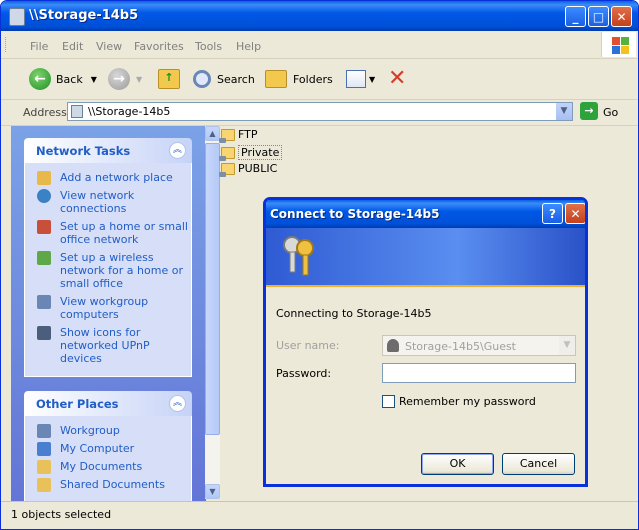  What do you see at coordinates (224, 79) in the screenshot?
I see `search-button: Search` at bounding box center [224, 79].